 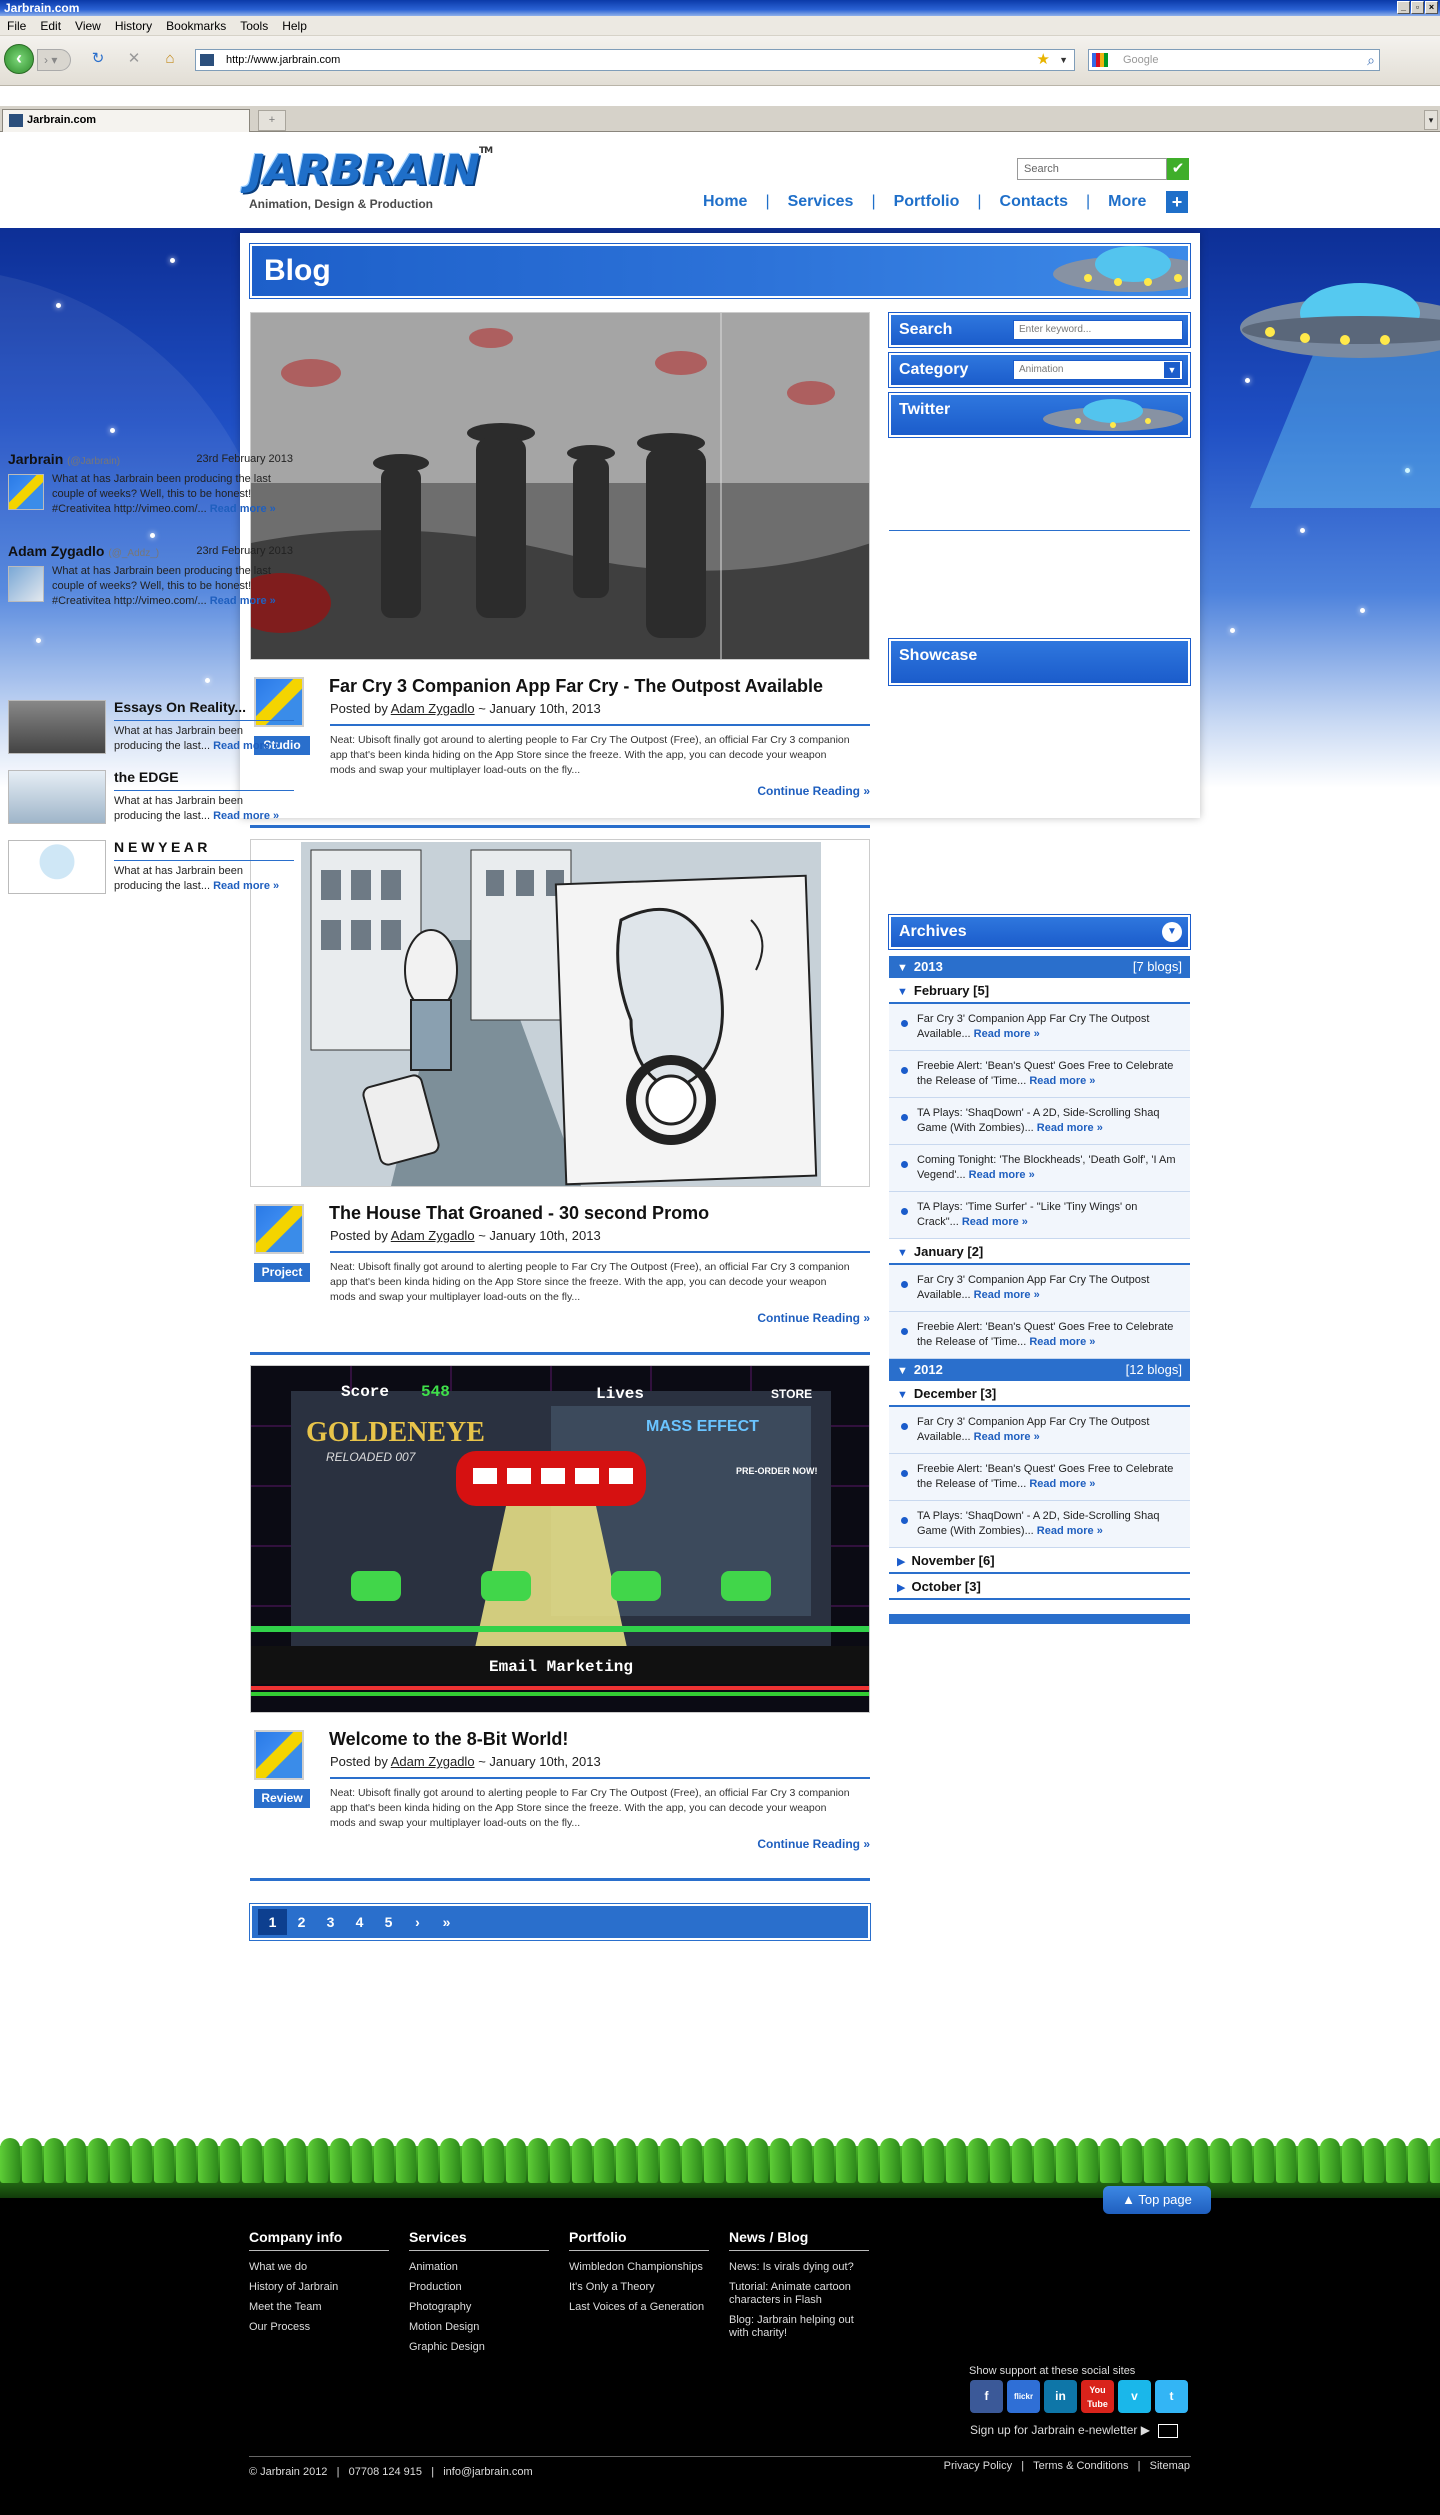 What do you see at coordinates (319, 2267) in the screenshot?
I see `footer-link: What we do` at bounding box center [319, 2267].